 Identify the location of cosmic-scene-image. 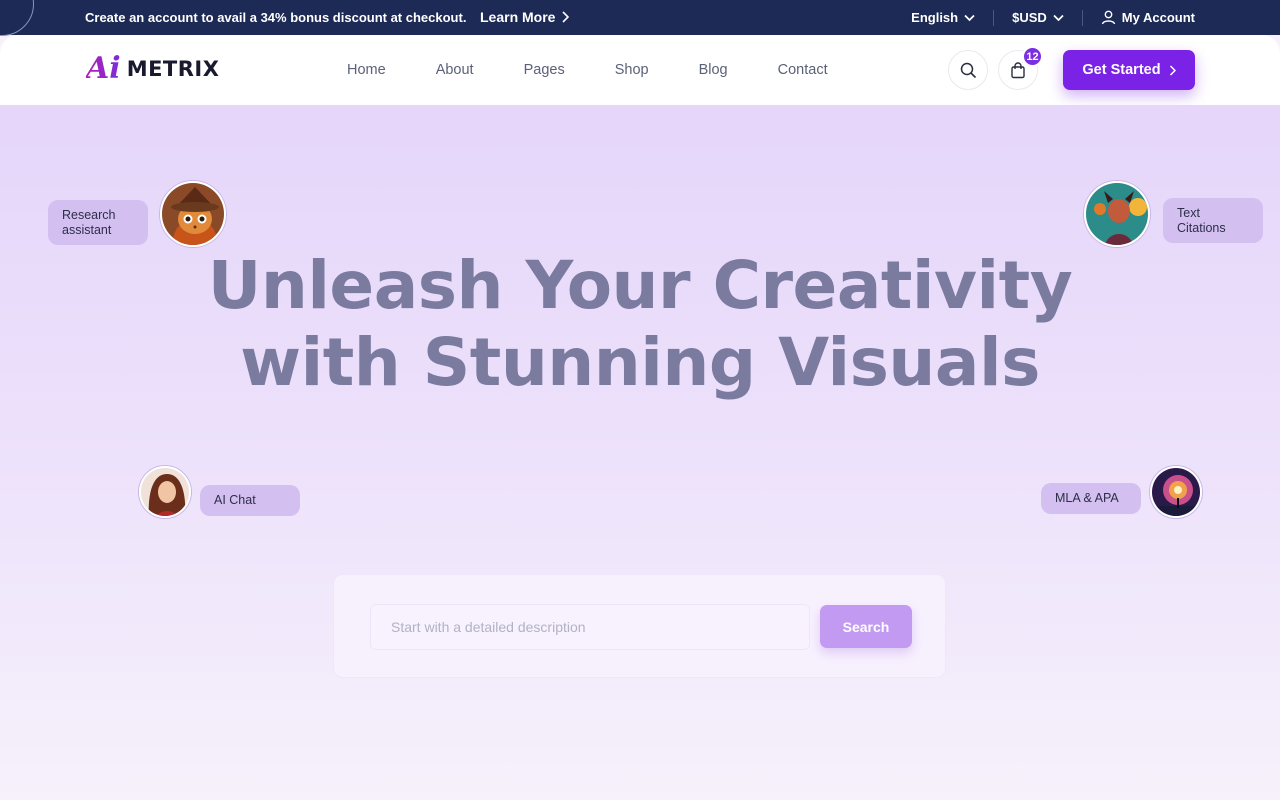
(1176, 492).